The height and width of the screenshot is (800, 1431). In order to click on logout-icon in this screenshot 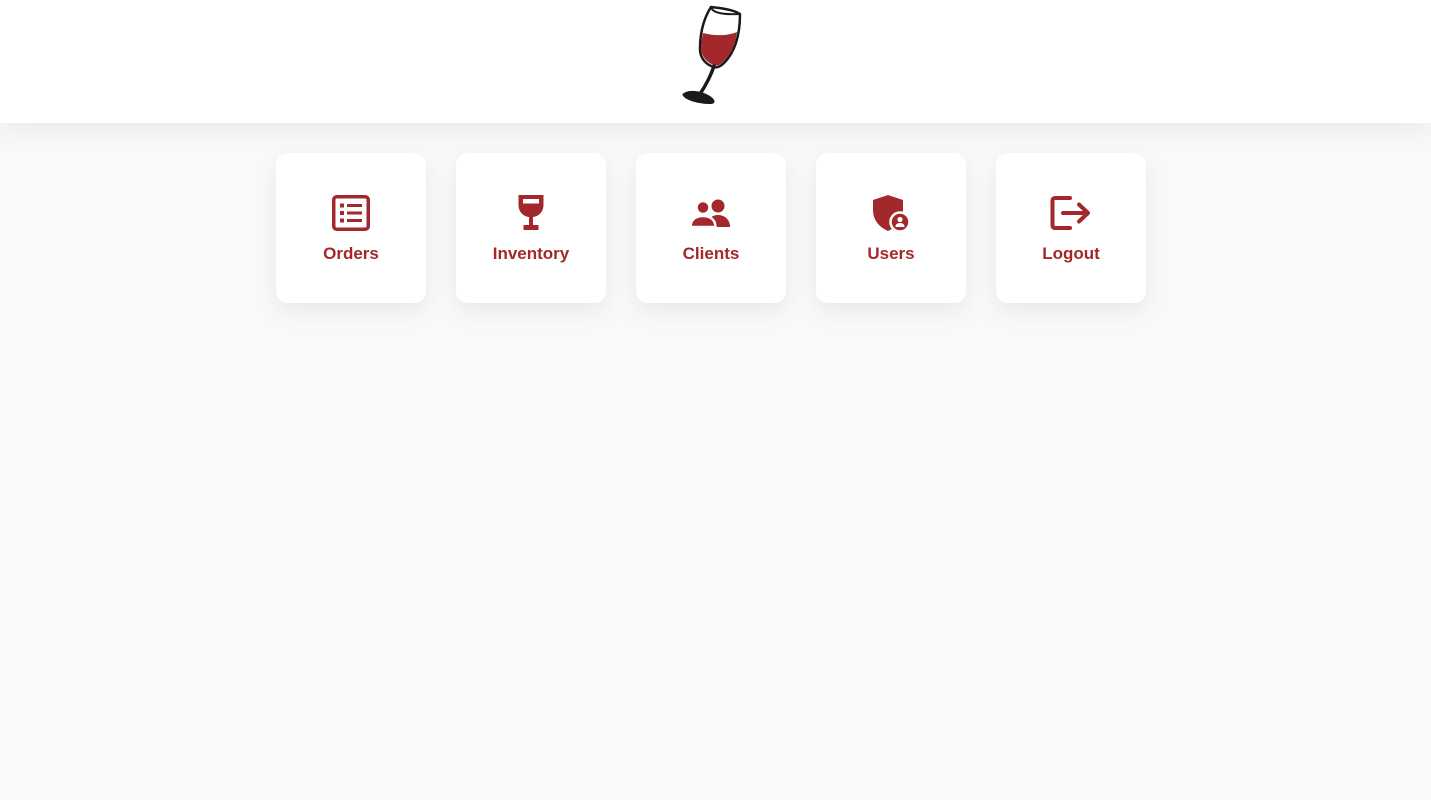, I will do `click(1071, 213)`.